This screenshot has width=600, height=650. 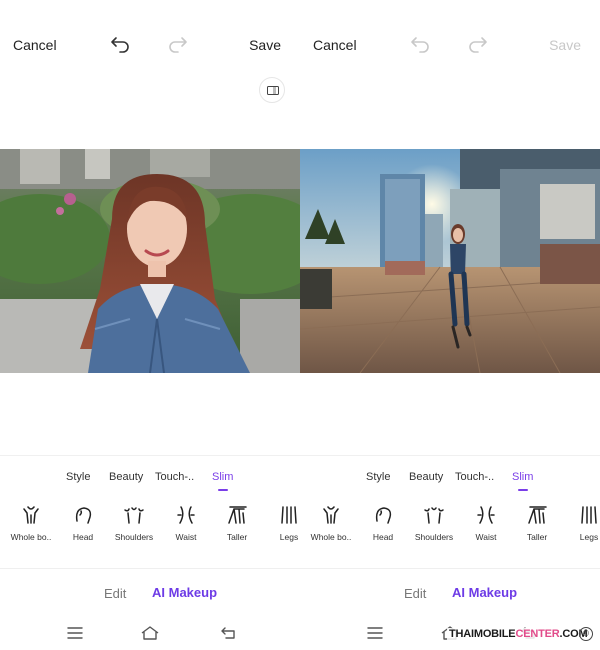 What do you see at coordinates (229, 633) in the screenshot?
I see `back-icon` at bounding box center [229, 633].